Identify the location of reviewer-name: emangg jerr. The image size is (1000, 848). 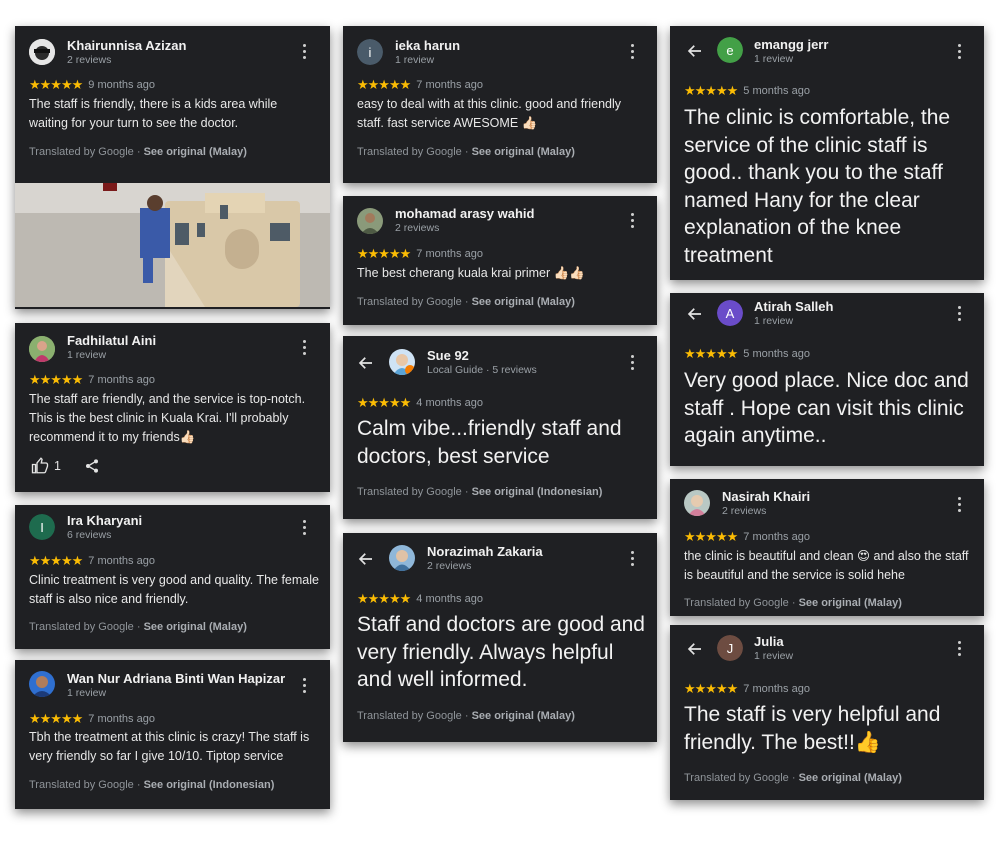
(791, 44).